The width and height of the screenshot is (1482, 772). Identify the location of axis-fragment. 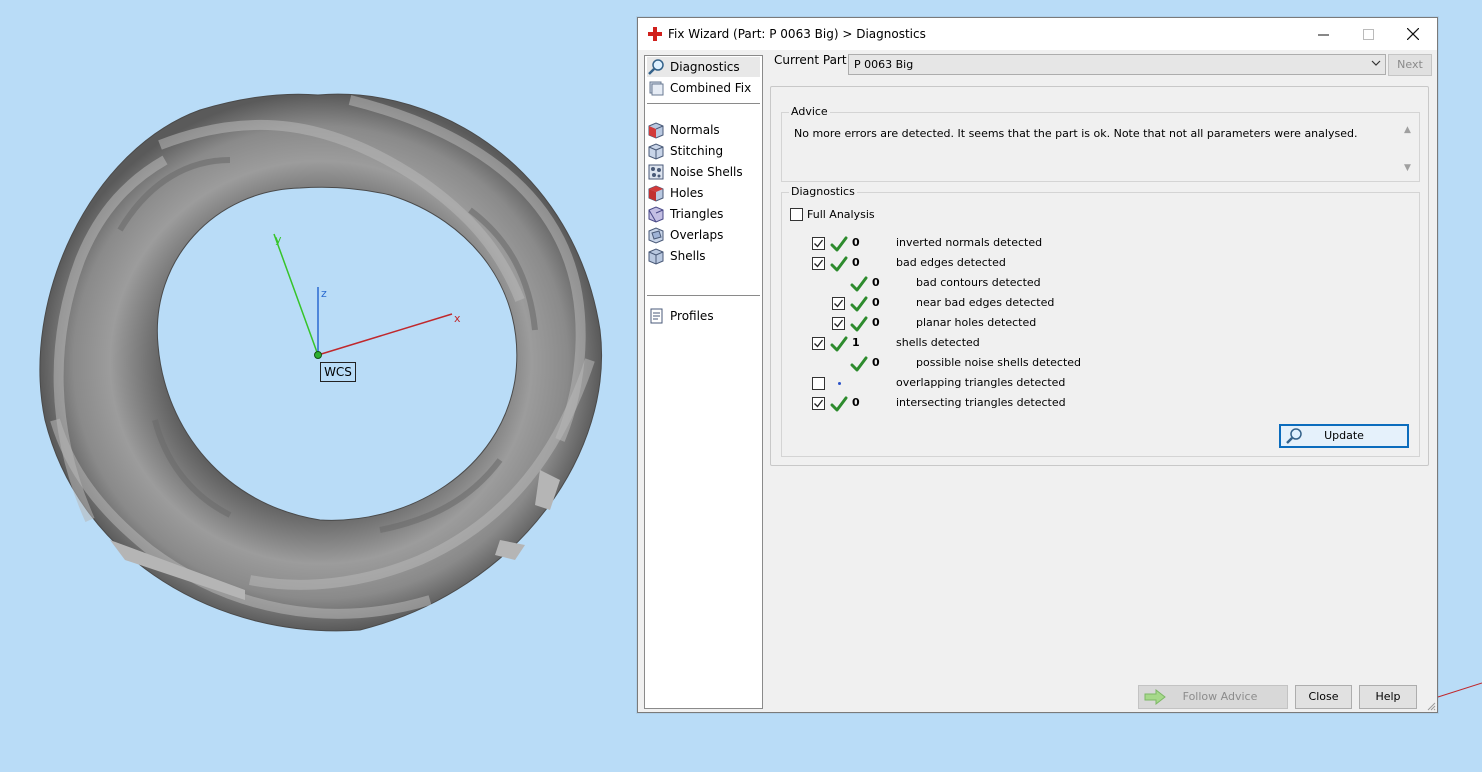
(1459, 690).